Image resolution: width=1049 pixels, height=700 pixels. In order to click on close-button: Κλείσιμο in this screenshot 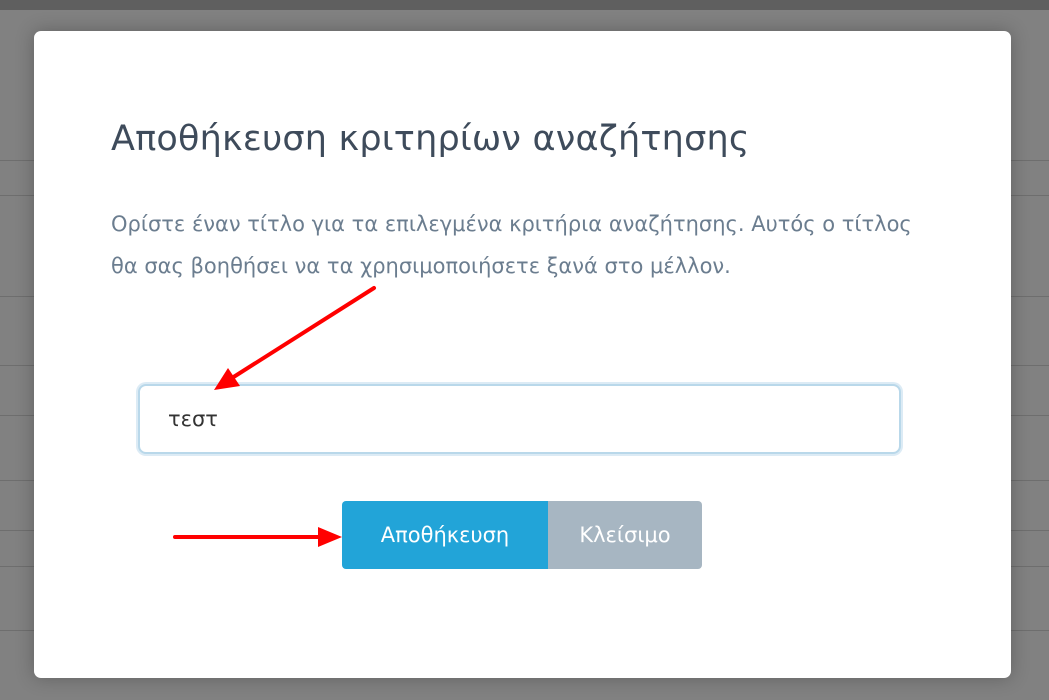, I will do `click(625, 535)`.